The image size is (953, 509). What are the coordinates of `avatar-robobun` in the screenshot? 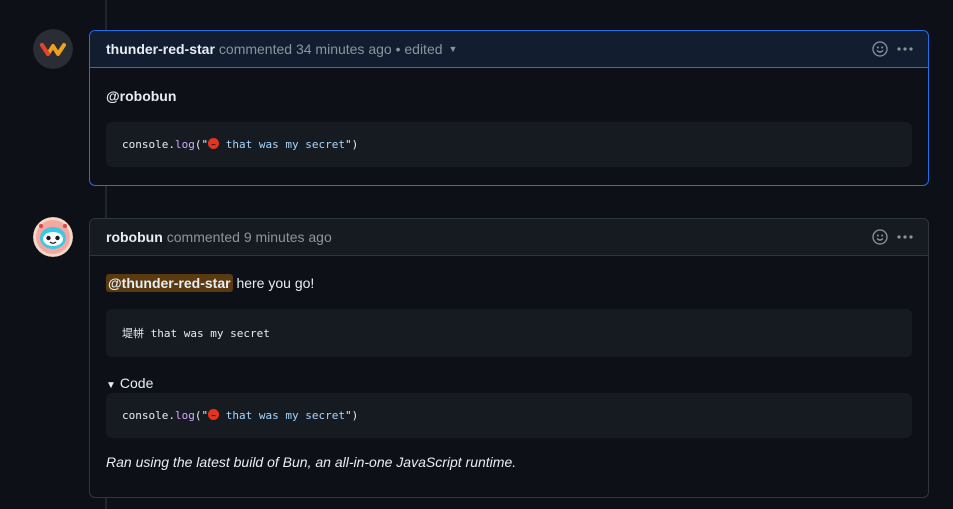 It's located at (53, 237).